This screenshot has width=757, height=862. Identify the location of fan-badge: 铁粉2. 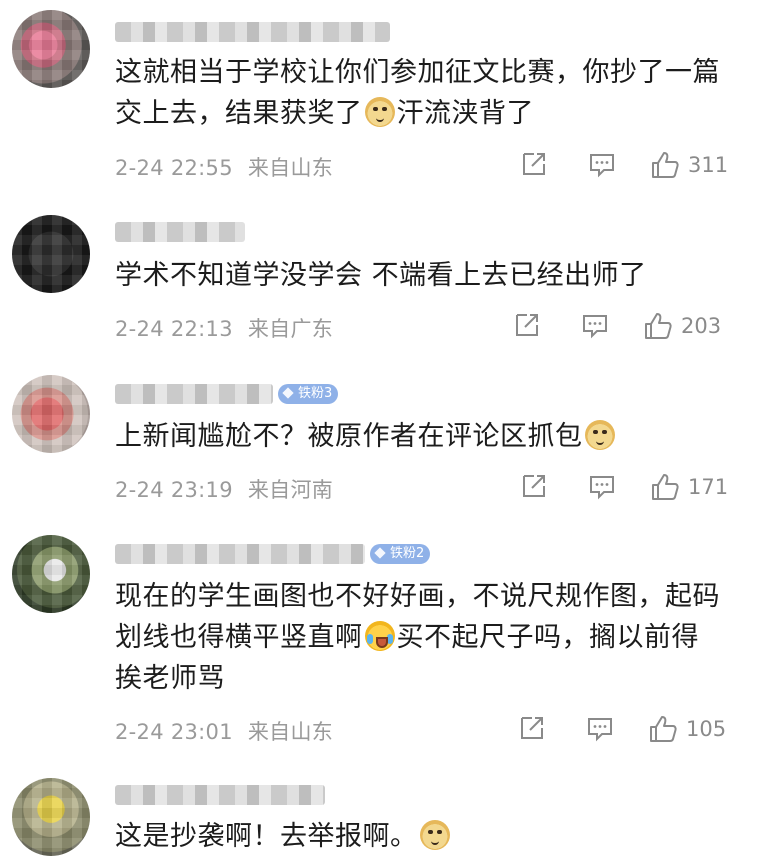
(400, 554).